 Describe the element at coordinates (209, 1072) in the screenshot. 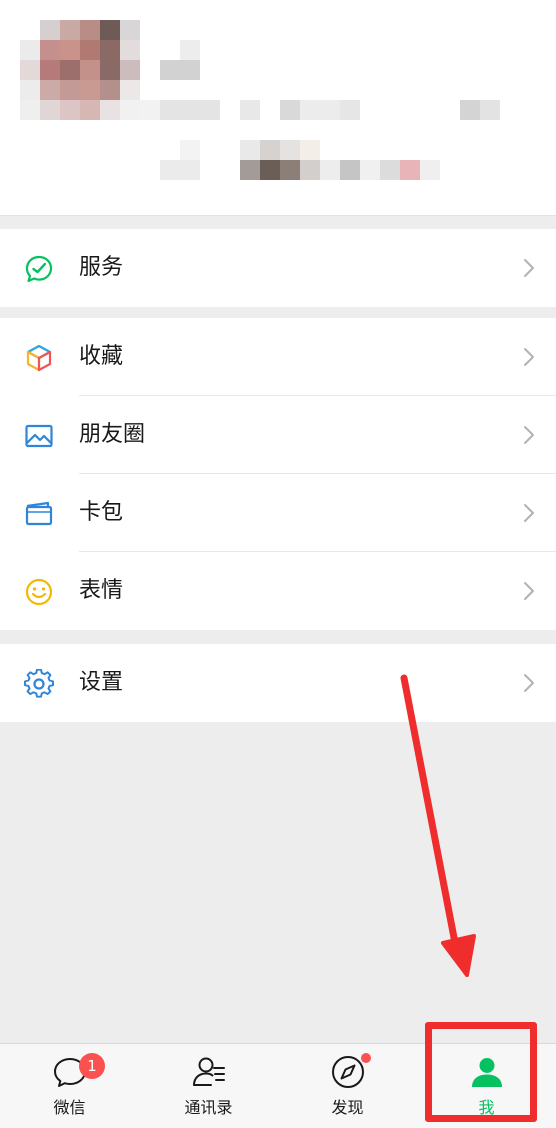

I see `contacts-icon` at that location.